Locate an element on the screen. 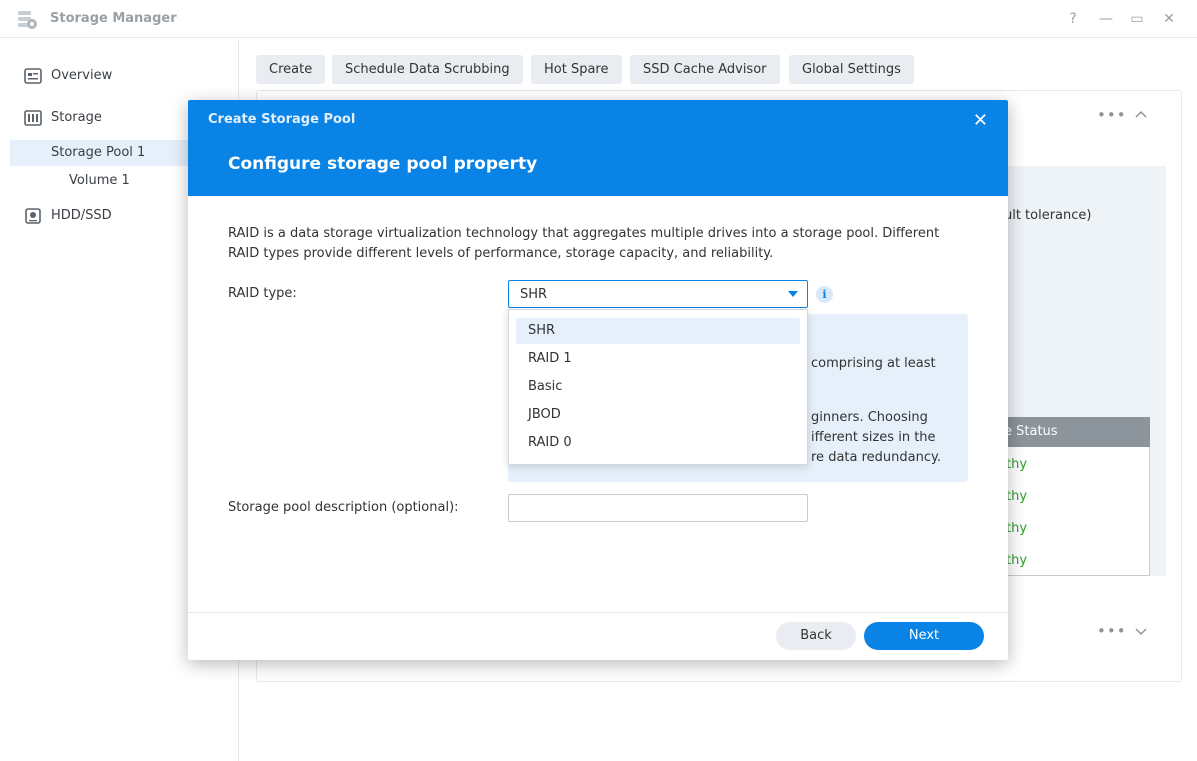 The image size is (1197, 761). raid-info-text: comprising at least is located at coordinates (873, 363).